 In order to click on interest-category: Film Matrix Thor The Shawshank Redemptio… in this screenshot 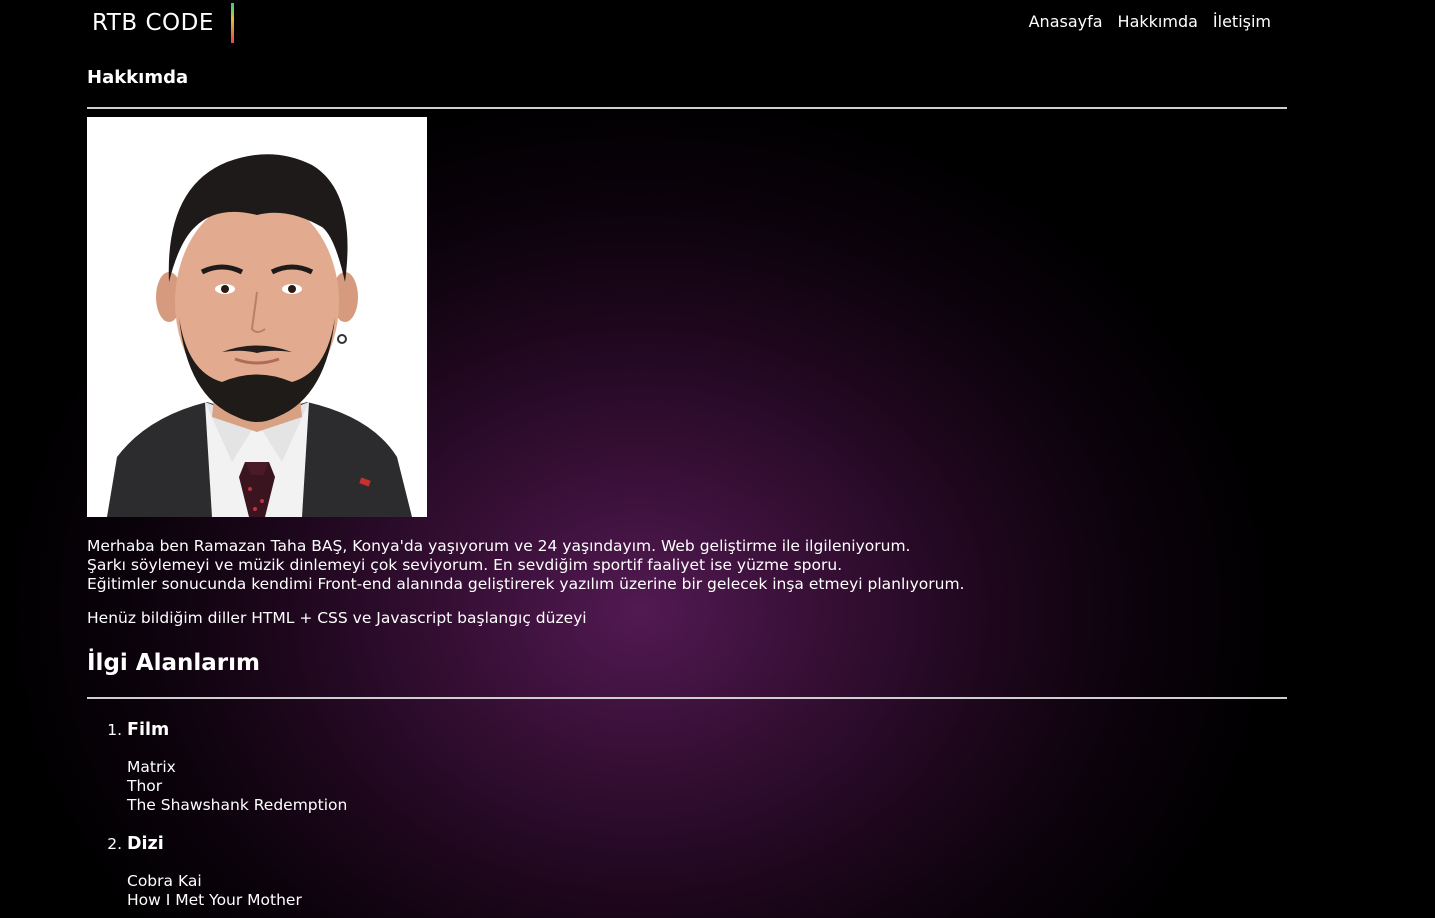, I will do `click(707, 767)`.